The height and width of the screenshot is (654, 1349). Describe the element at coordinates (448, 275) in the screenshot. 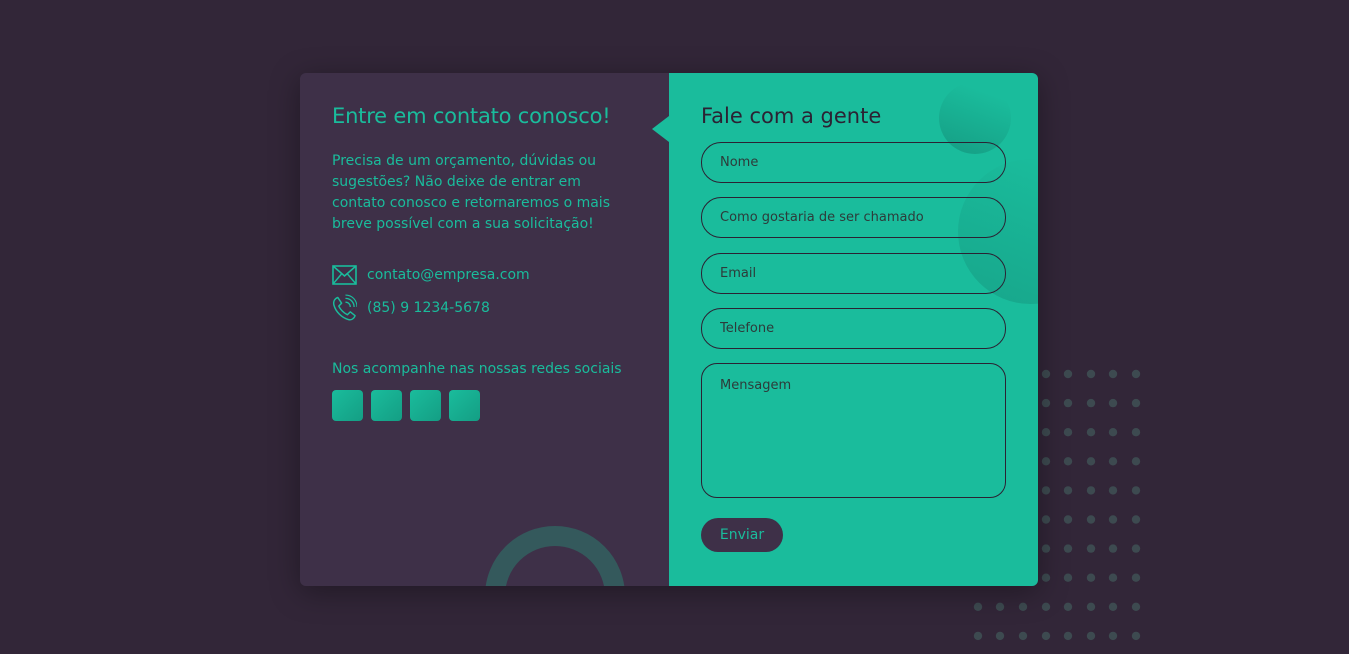

I see `email-text: contato@empresa.com` at that location.